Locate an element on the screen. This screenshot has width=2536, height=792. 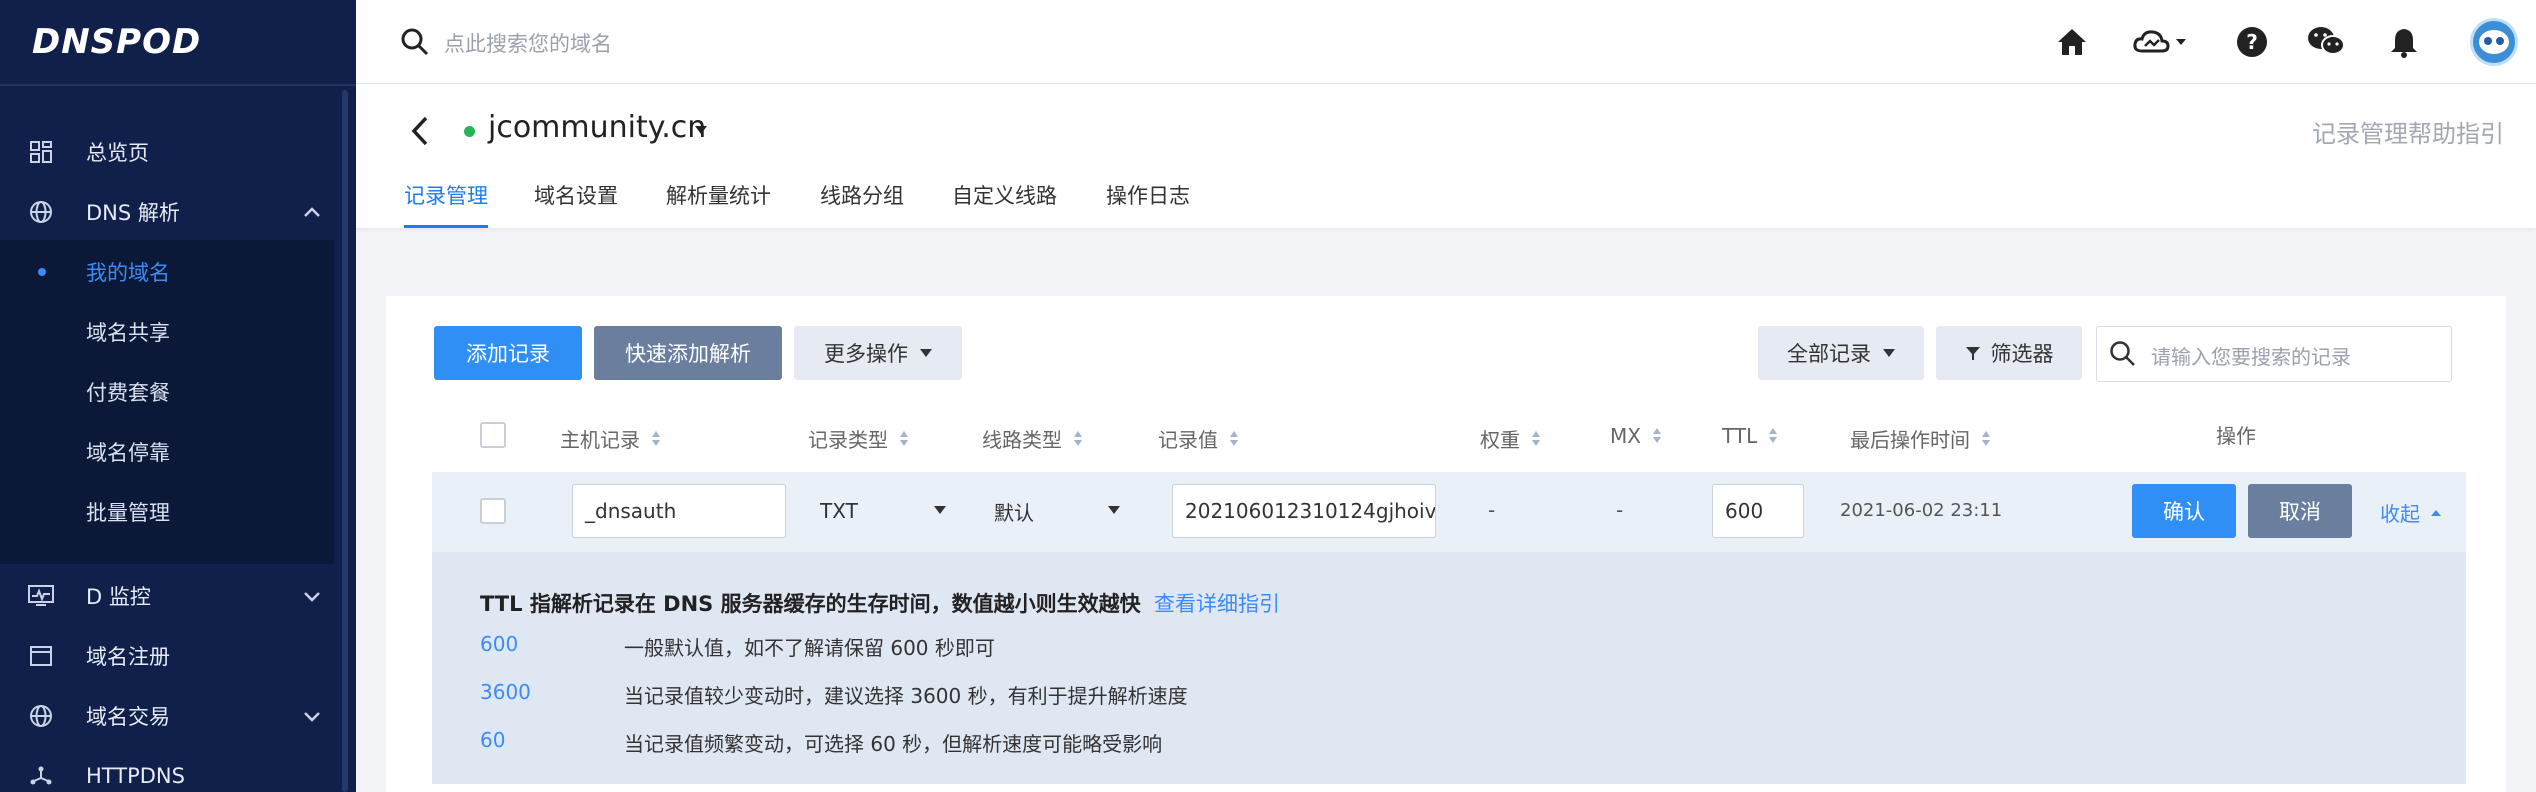
logo-text: DNSPOD is located at coordinates (117, 42).